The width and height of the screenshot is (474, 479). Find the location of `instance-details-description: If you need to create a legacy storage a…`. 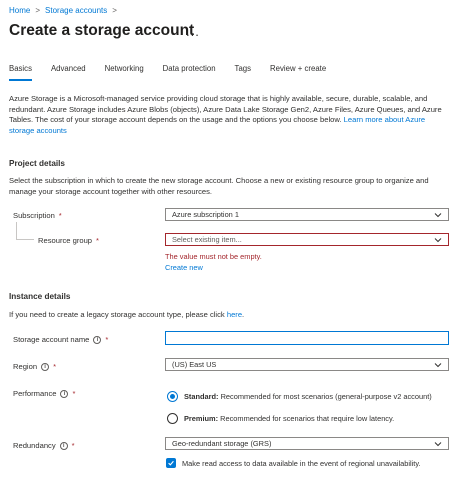

instance-details-description: If you need to create a legacy storage a… is located at coordinates (231, 315).